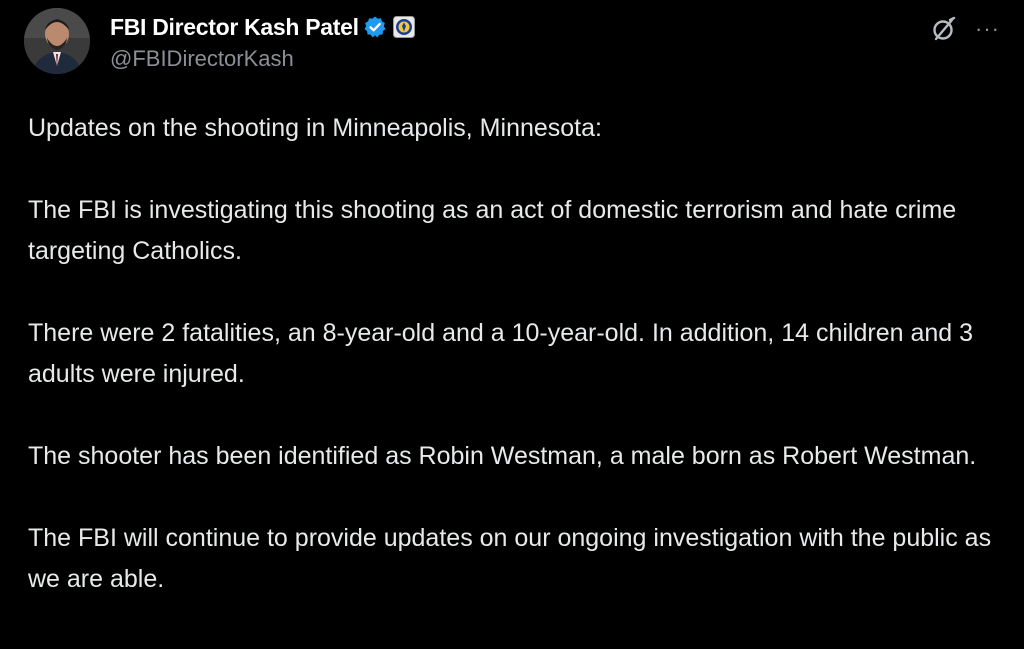  I want to click on author-display-name: FBI Director Kash Patel, so click(234, 27).